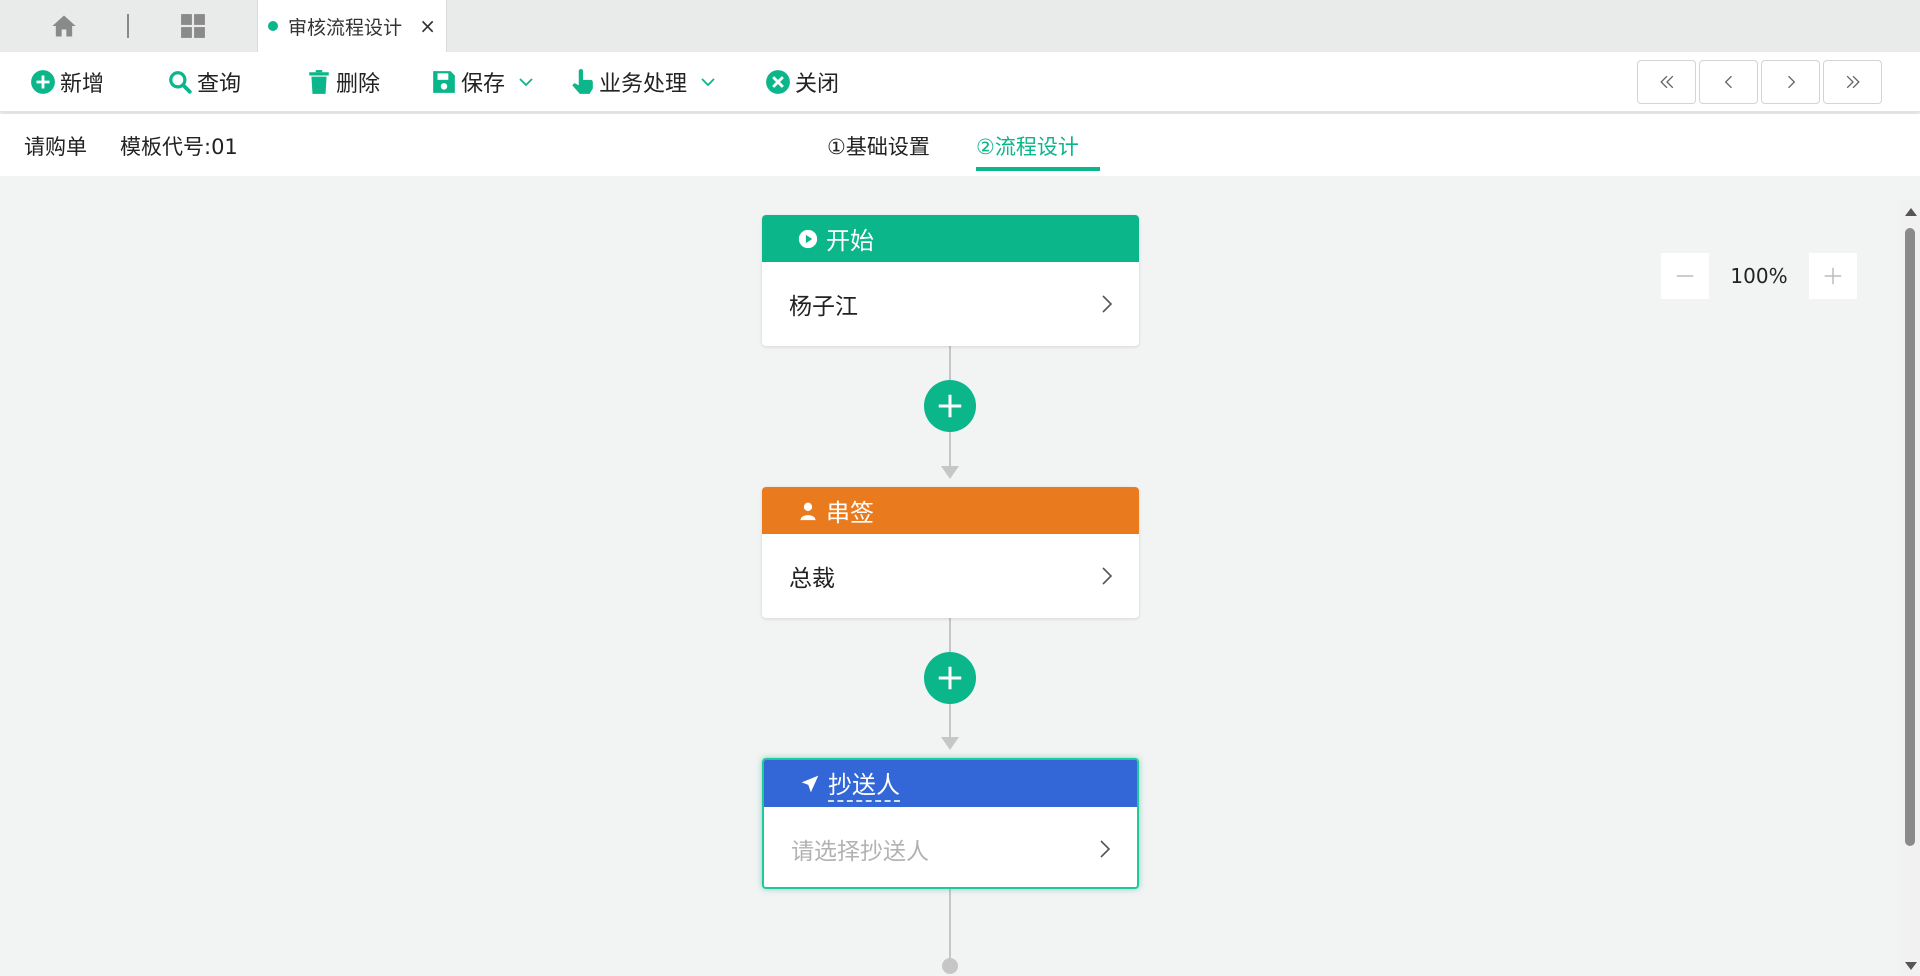 This screenshot has height=976, width=1920. Describe the element at coordinates (950, 510) in the screenshot. I see `approval-node-header: 串签` at that location.